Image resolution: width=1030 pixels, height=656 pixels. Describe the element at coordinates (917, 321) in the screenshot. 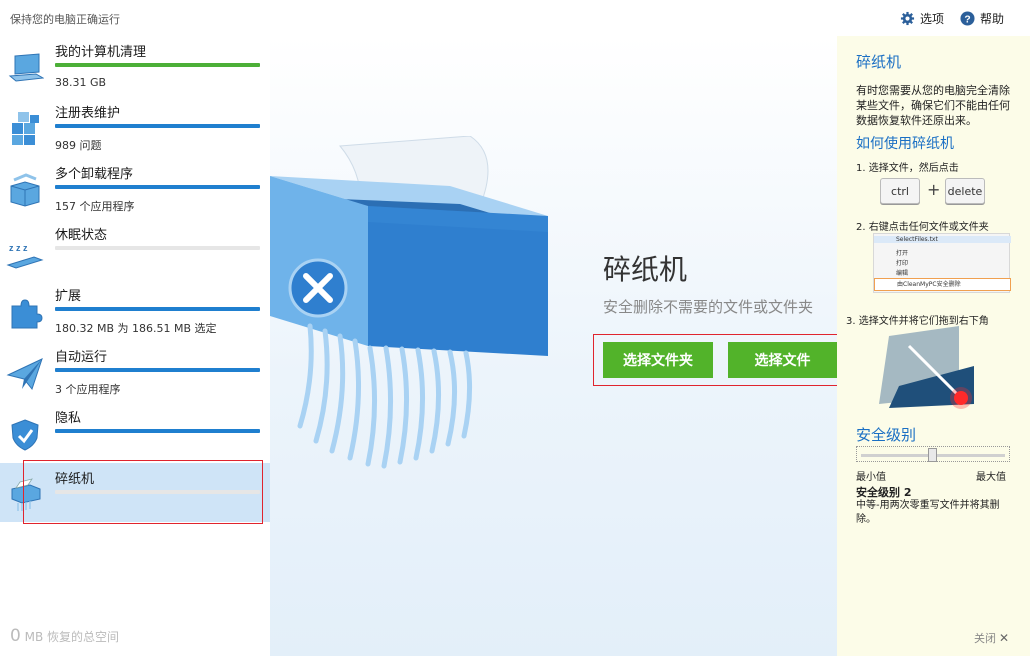

I see `help-step-3: 3. 选择文件并将它们拖到右下角` at that location.